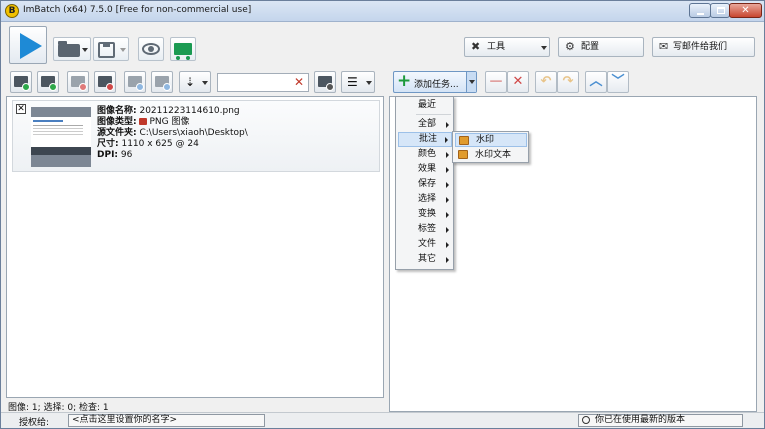  I want to click on plus-icon, so click(26, 87).